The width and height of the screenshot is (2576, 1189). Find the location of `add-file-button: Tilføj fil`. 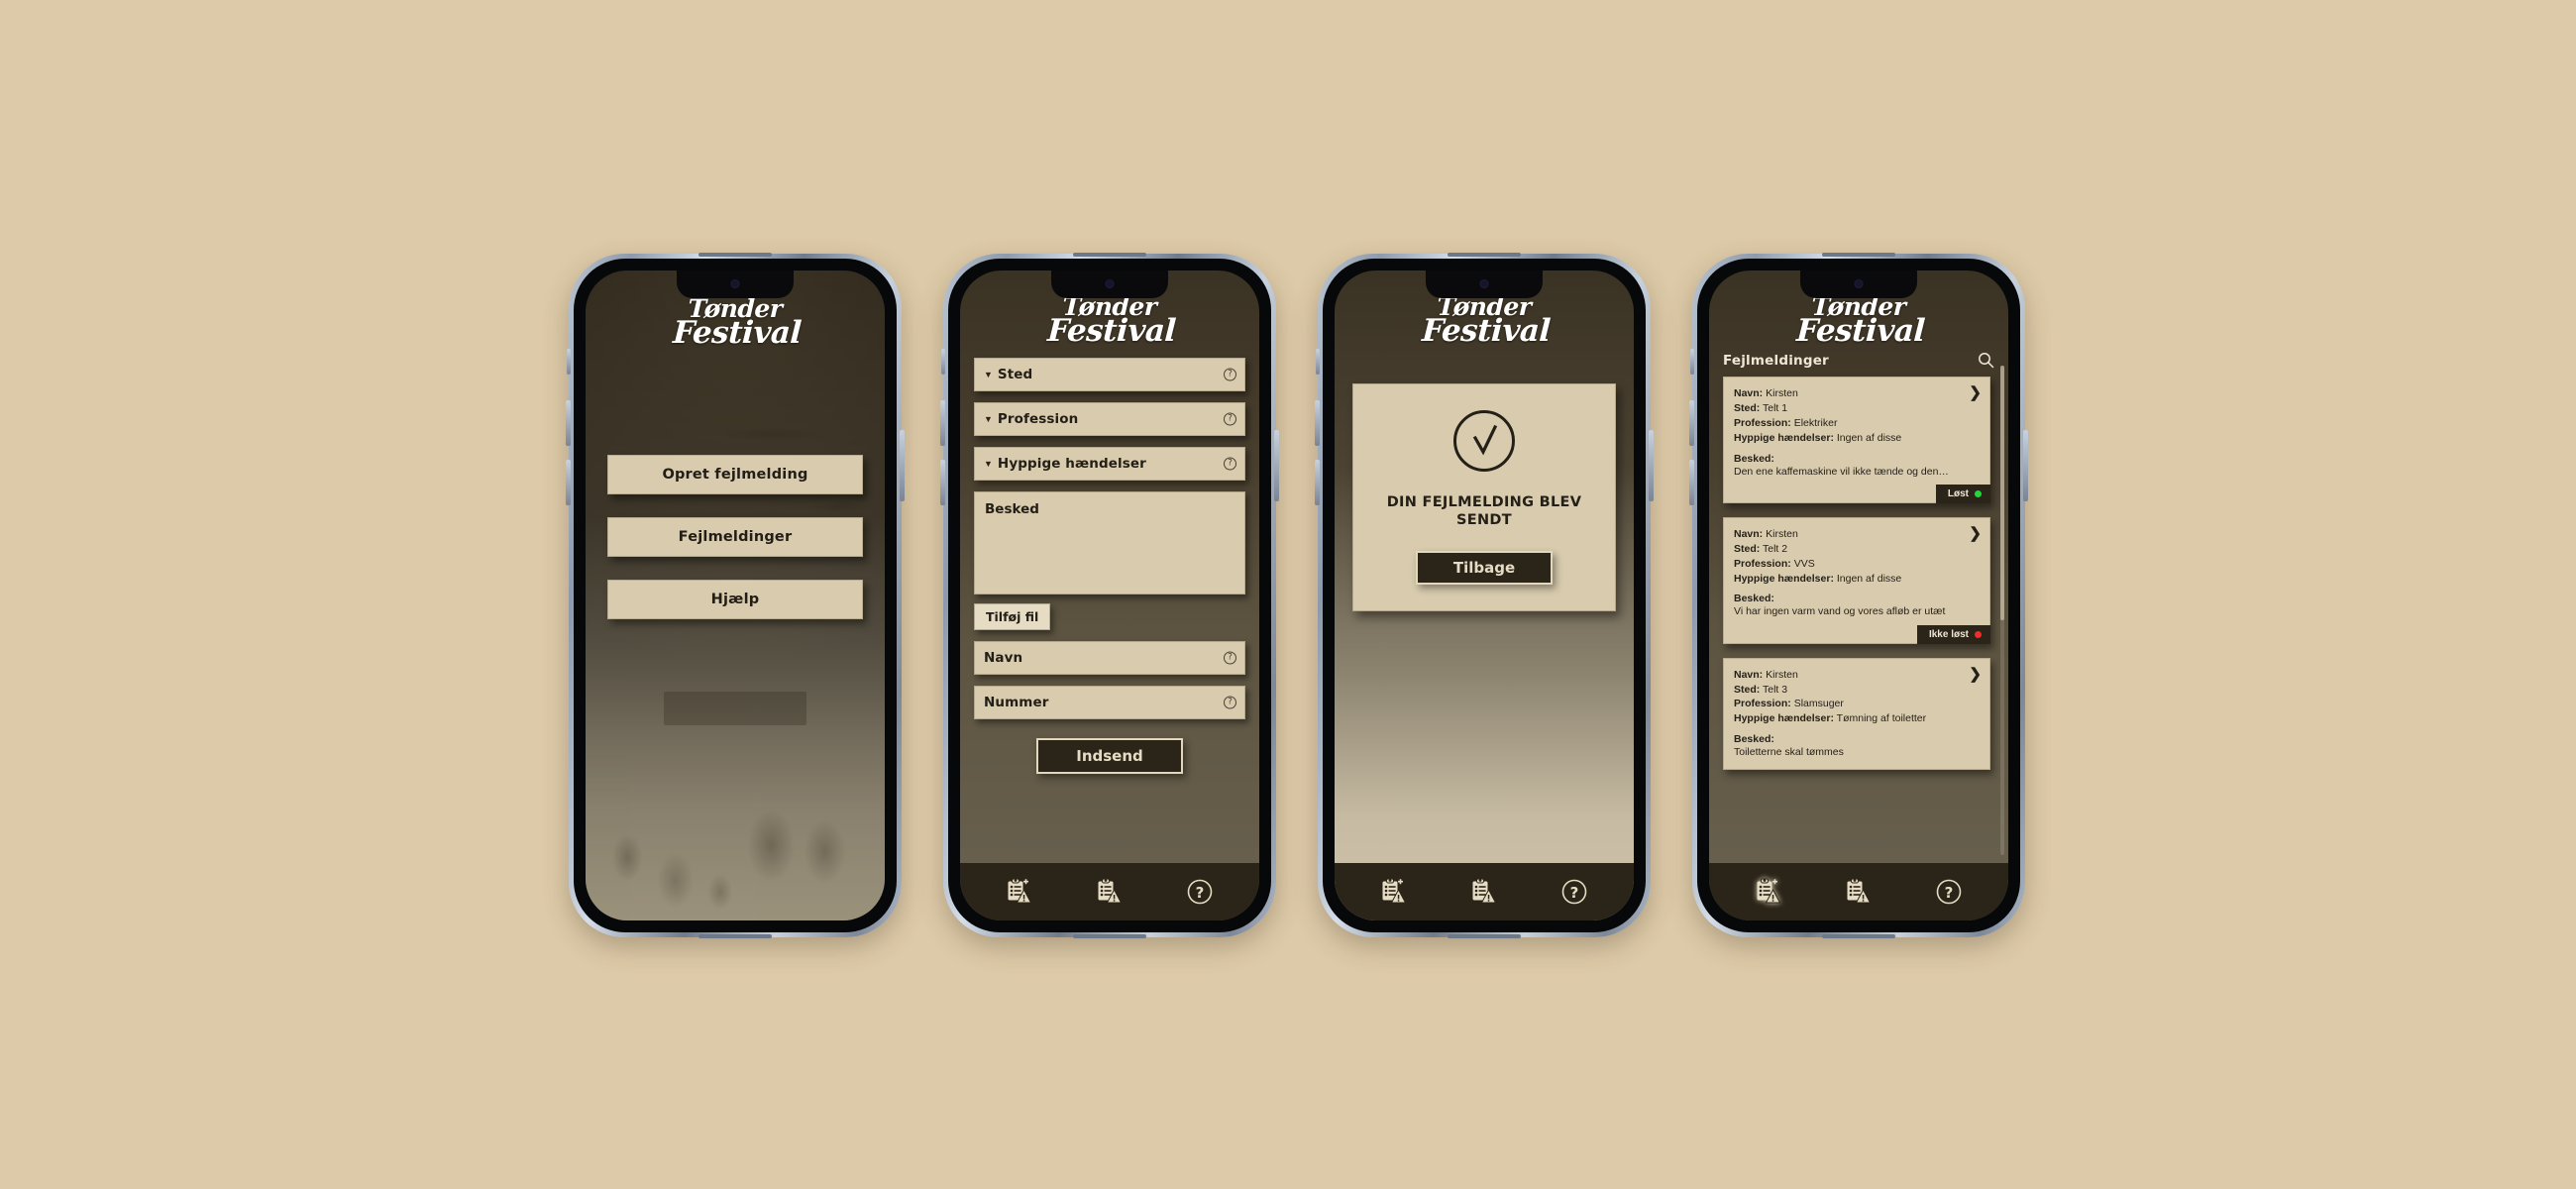

add-file-button: Tilføj fil is located at coordinates (1012, 617).